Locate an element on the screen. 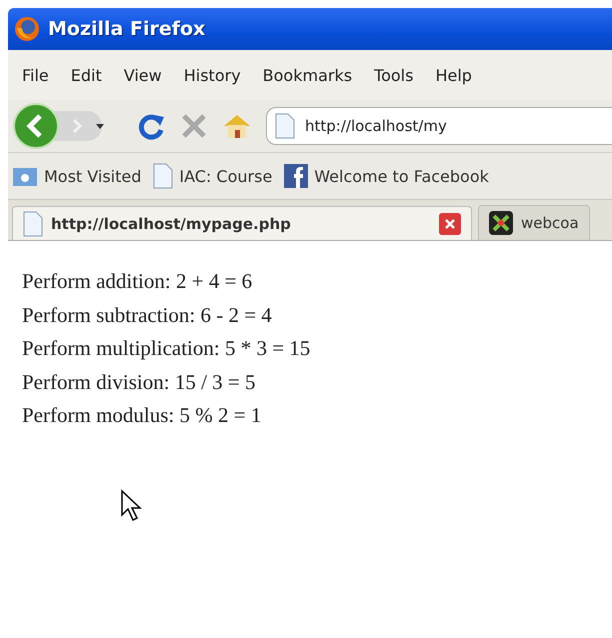 The image size is (612, 638). bookmark-item: Most Visited is located at coordinates (77, 176).